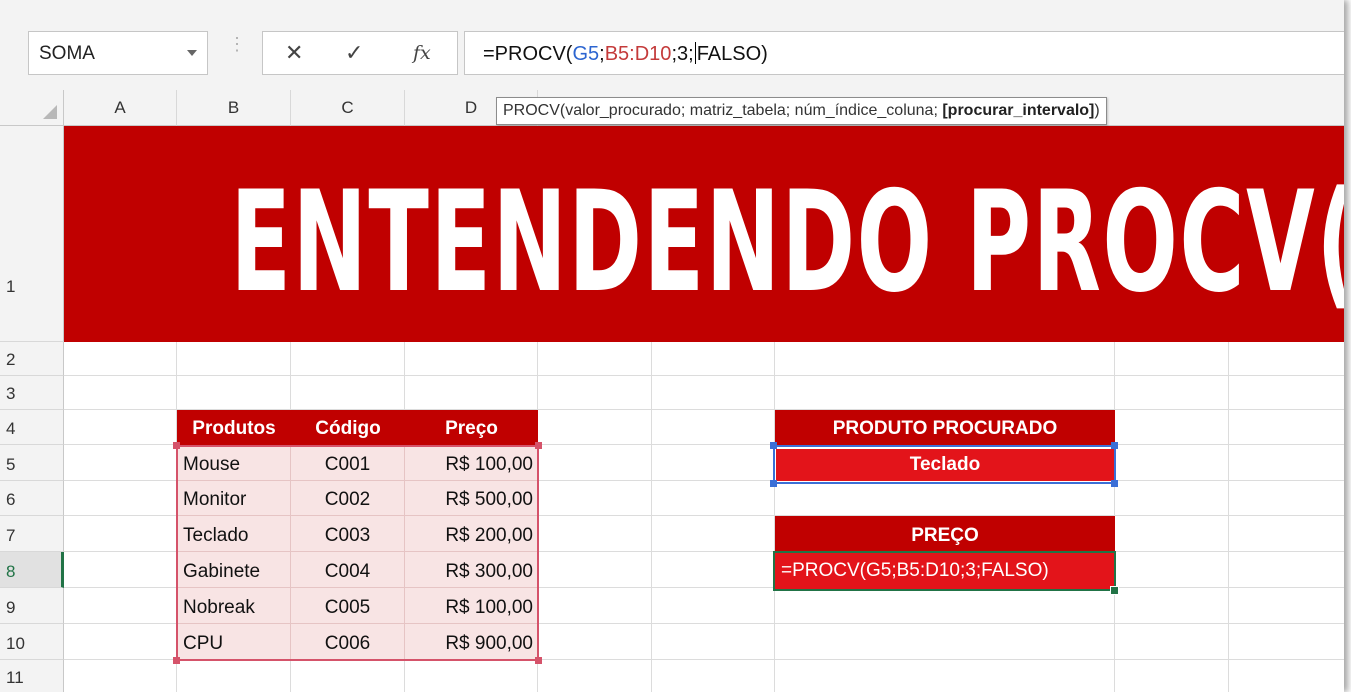  What do you see at coordinates (945, 465) in the screenshot?
I see `lookup-value-cell: Teclado` at bounding box center [945, 465].